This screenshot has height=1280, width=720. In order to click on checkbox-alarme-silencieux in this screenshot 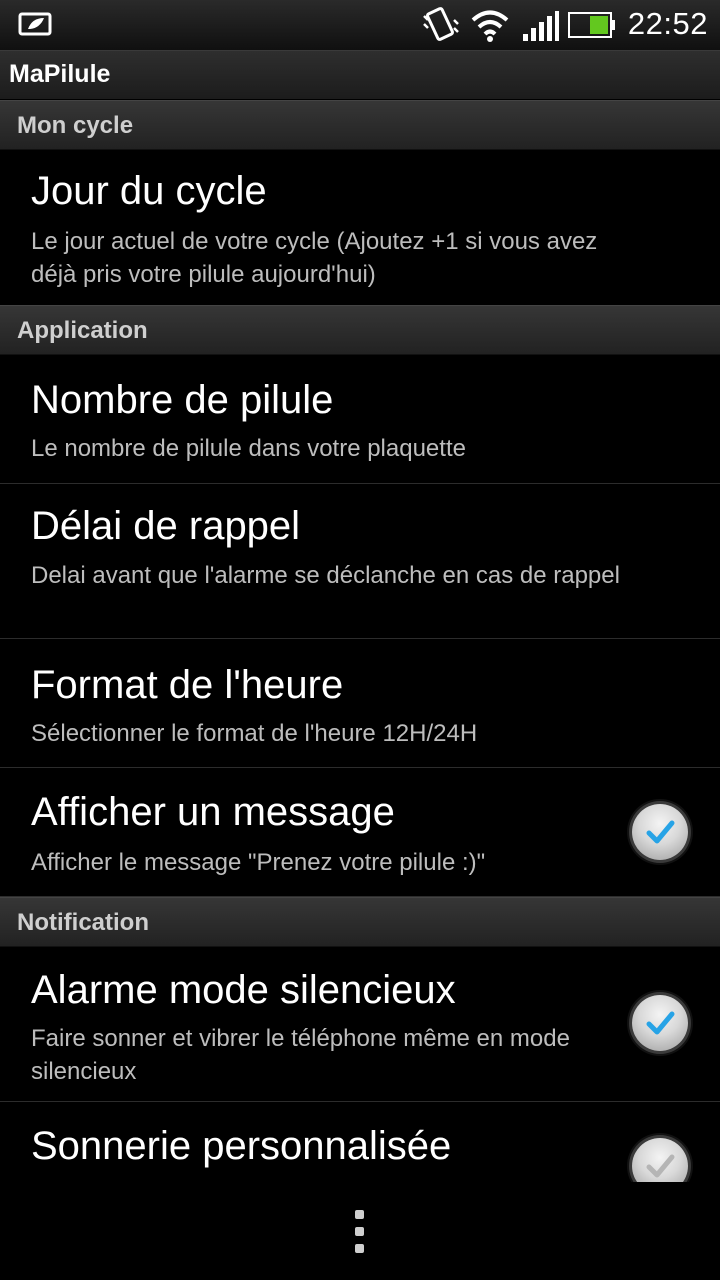, I will do `click(660, 1023)`.